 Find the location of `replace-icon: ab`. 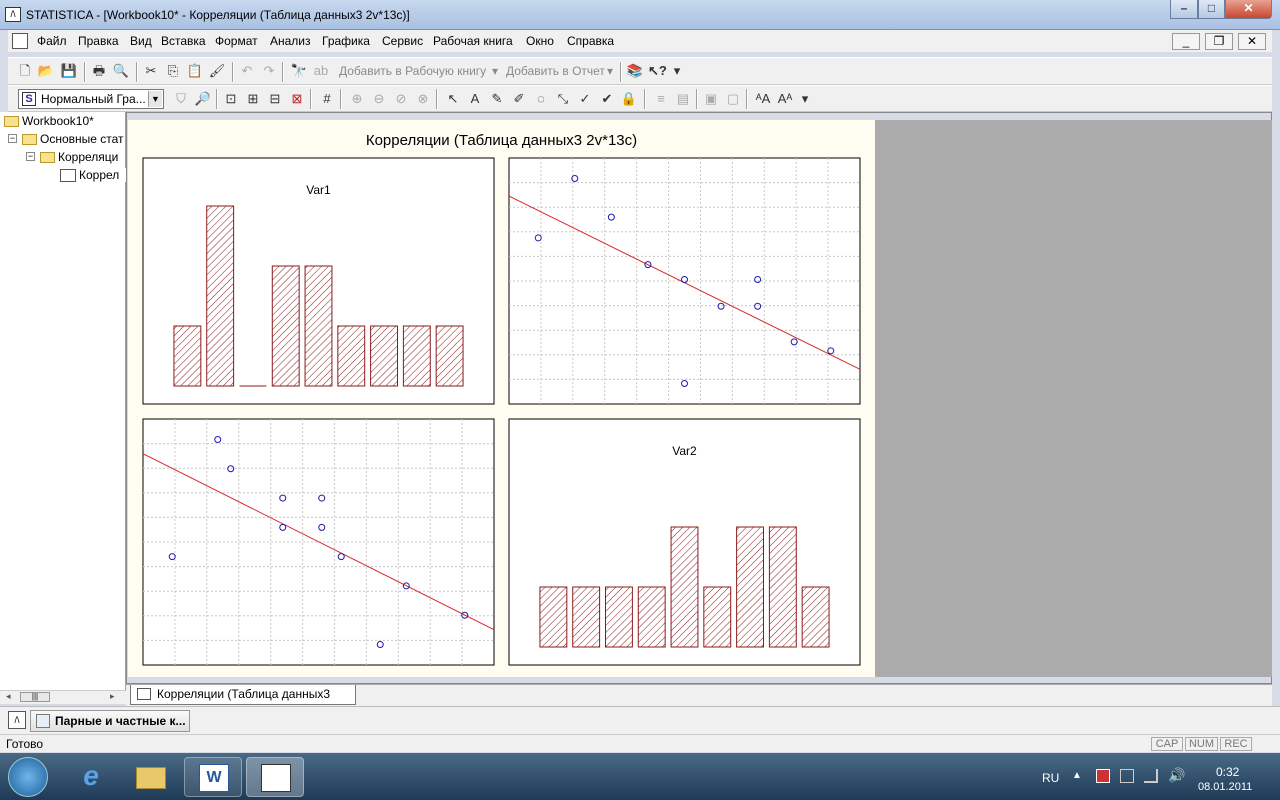

replace-icon: ab is located at coordinates (321, 71).